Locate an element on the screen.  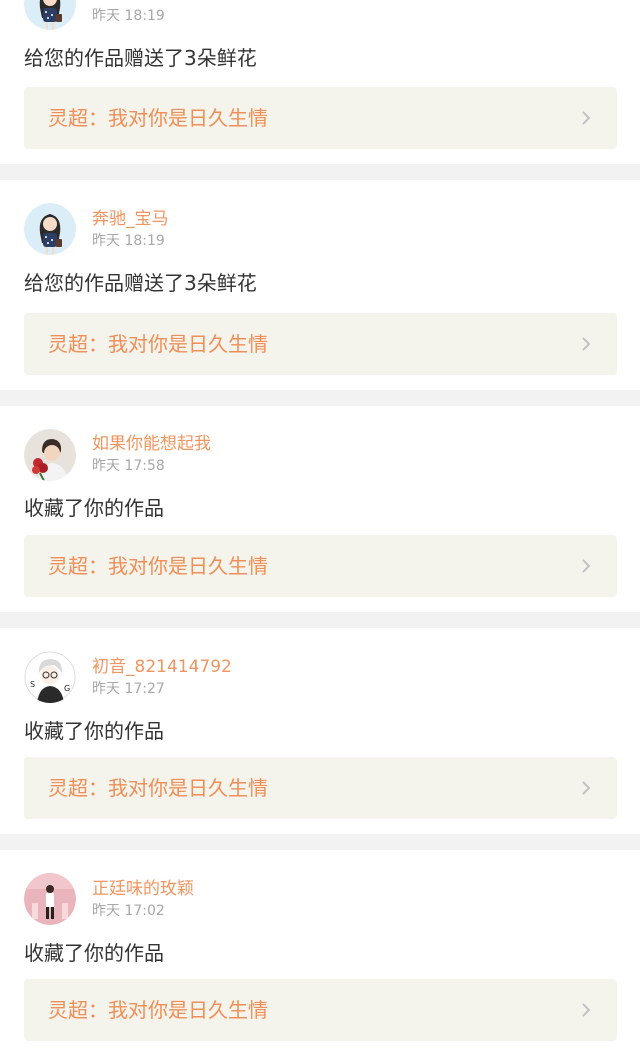
anime-boy-avatar-icon: S G is located at coordinates (50, 677).